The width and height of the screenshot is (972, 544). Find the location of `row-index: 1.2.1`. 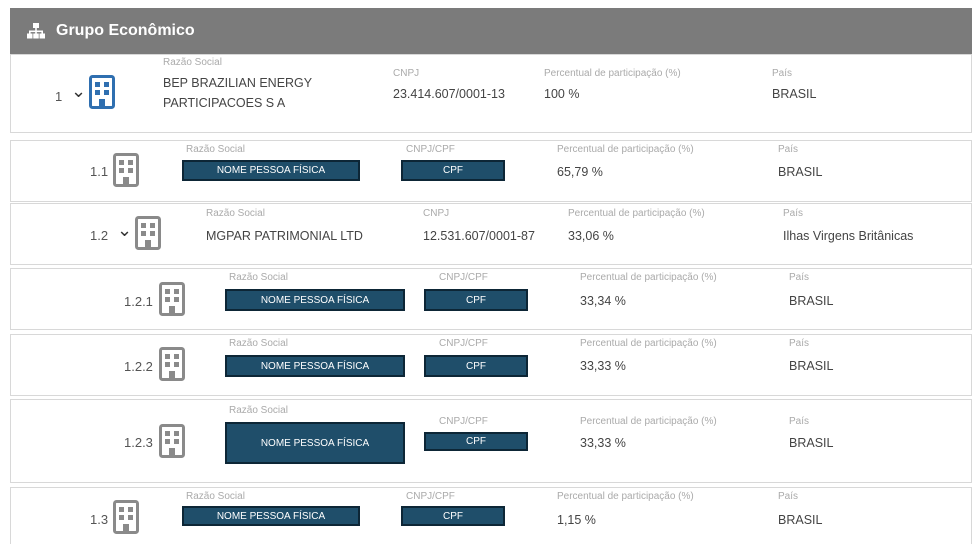

row-index: 1.2.1 is located at coordinates (138, 301).